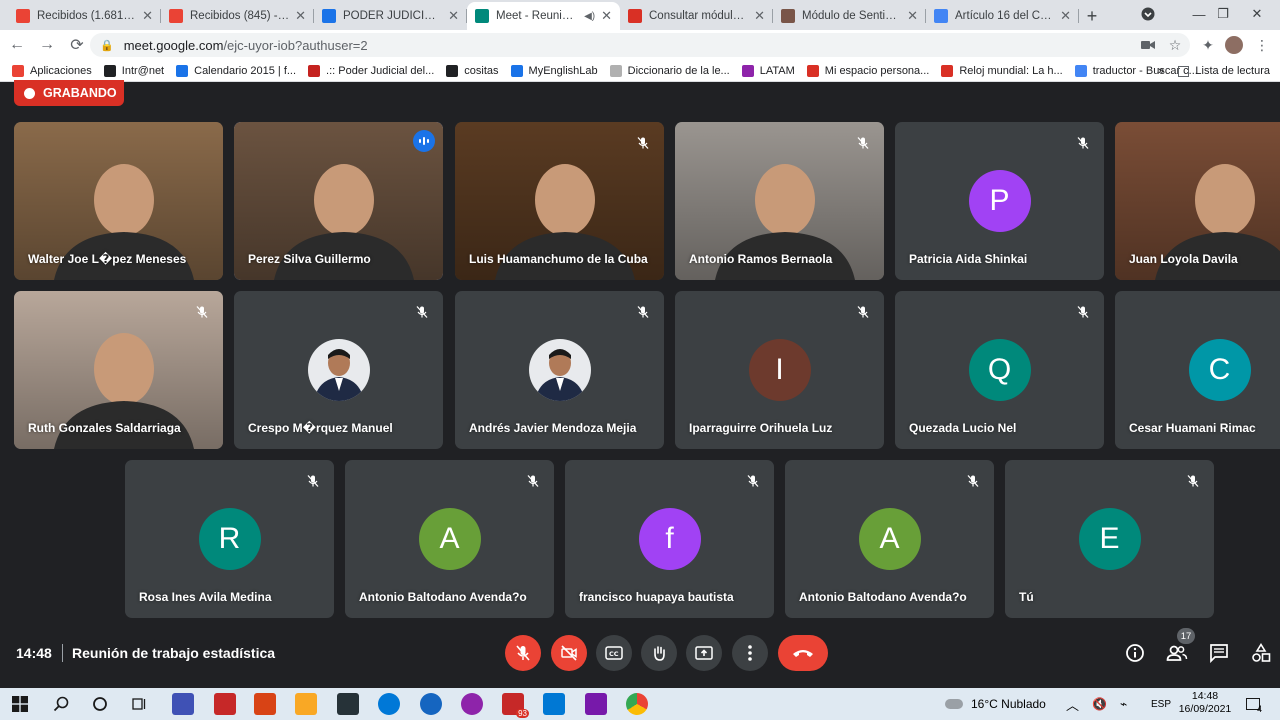 Image resolution: width=1280 pixels, height=720 pixels. I want to click on participant-tile: Ruth Gonzales Saldarriaga, so click(118, 370).